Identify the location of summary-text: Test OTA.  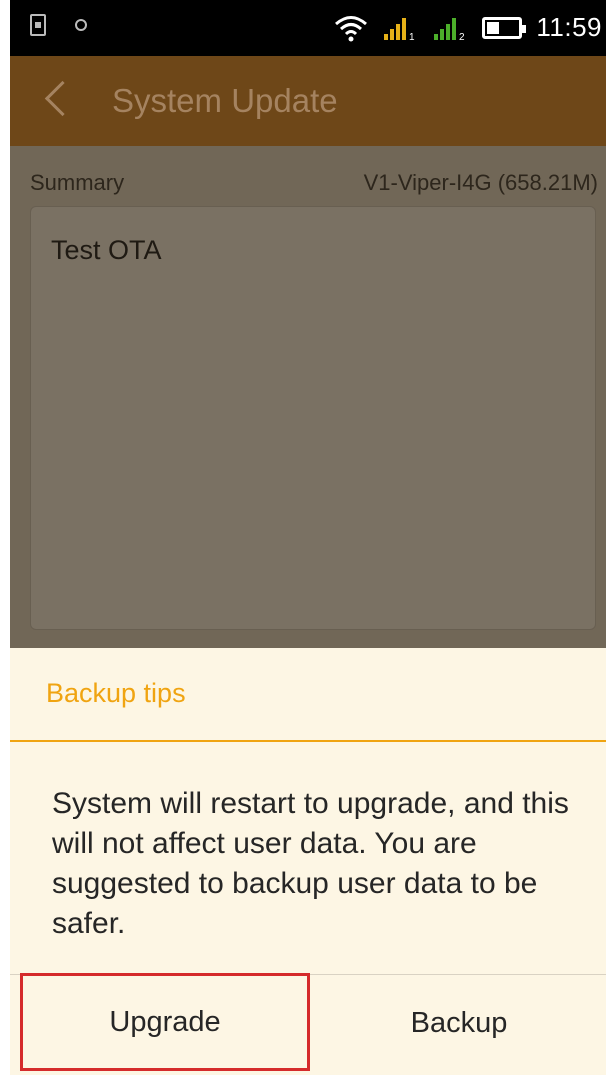
(106, 250).